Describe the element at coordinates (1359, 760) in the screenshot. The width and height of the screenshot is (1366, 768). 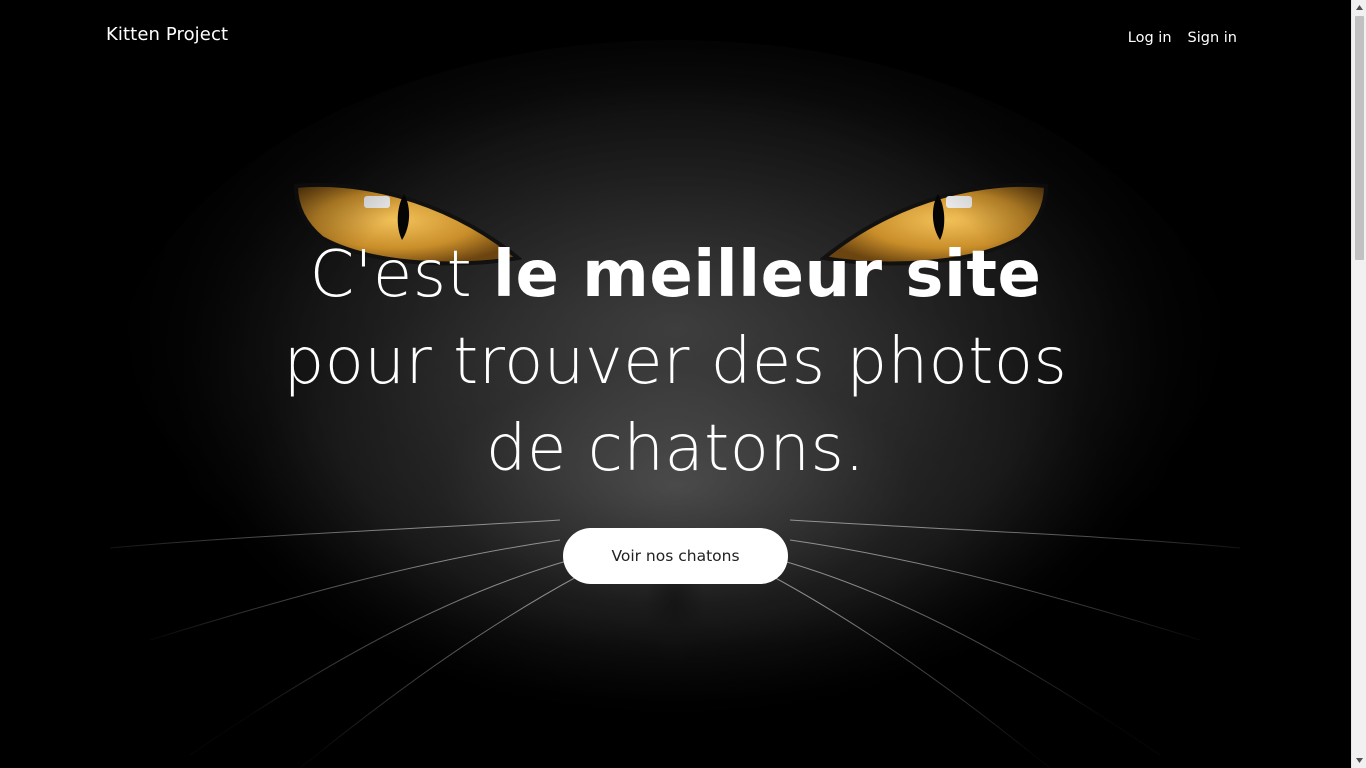
I see `scroll-down-arrow-icon` at that location.